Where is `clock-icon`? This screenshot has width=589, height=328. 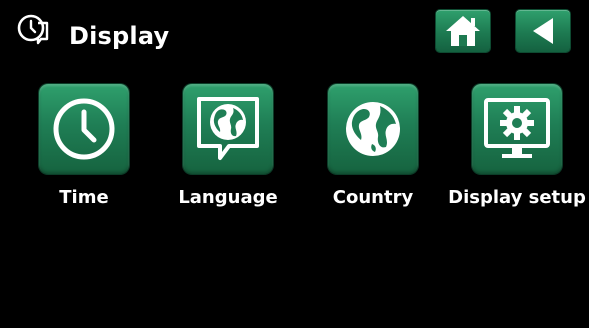 clock-icon is located at coordinates (84, 129).